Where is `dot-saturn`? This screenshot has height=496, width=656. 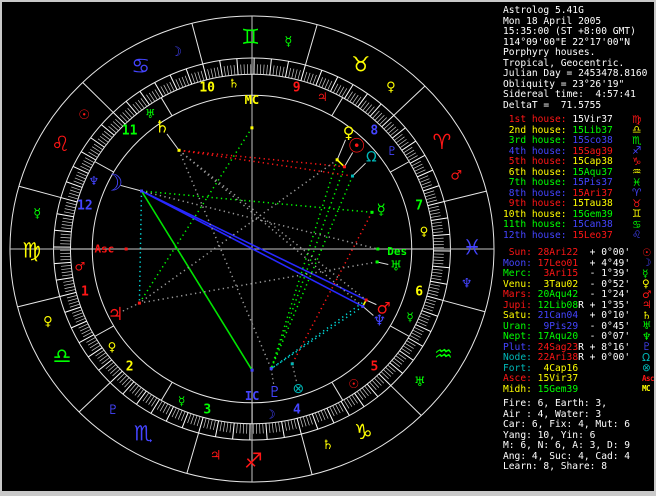 dot-saturn is located at coordinates (179, 150).